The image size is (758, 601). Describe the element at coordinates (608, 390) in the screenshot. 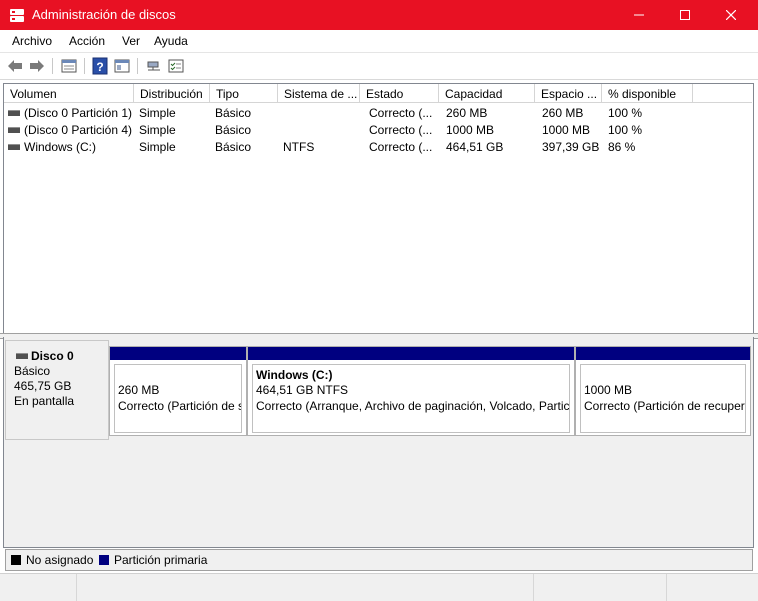

I see `partition-size: 1000 MB` at that location.